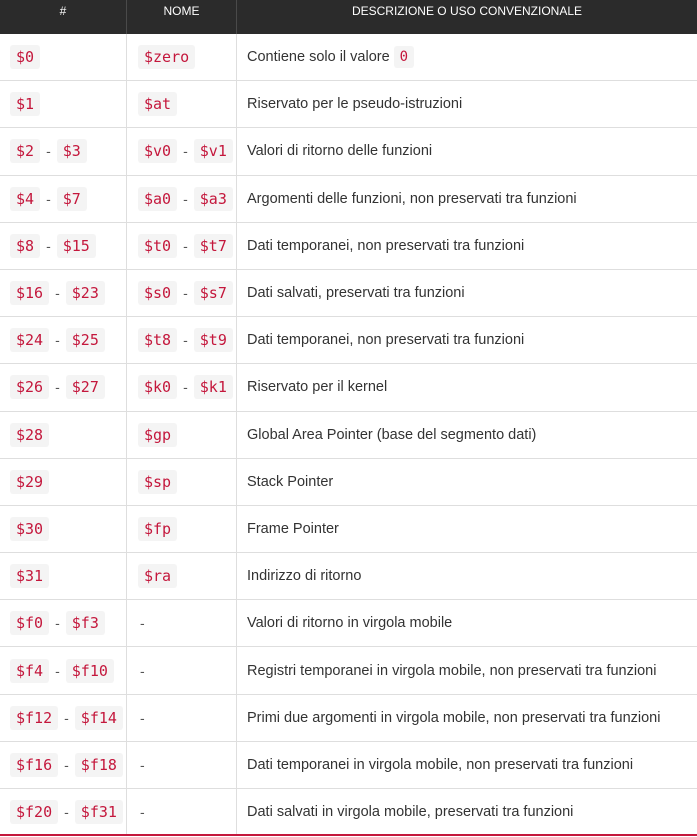  I want to click on register-number: $f31, so click(98, 811).